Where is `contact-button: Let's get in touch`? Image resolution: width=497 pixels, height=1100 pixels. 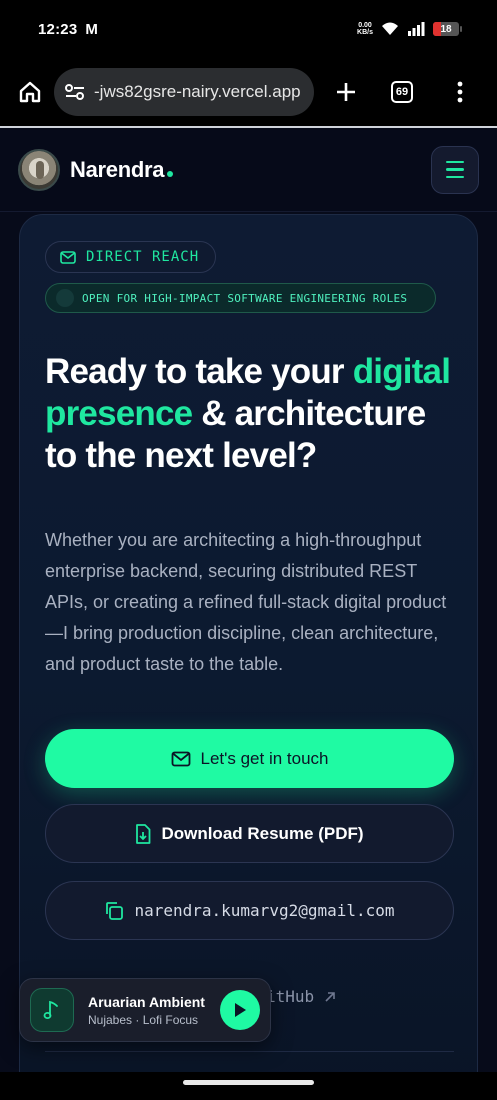 contact-button: Let's get in touch is located at coordinates (249, 758).